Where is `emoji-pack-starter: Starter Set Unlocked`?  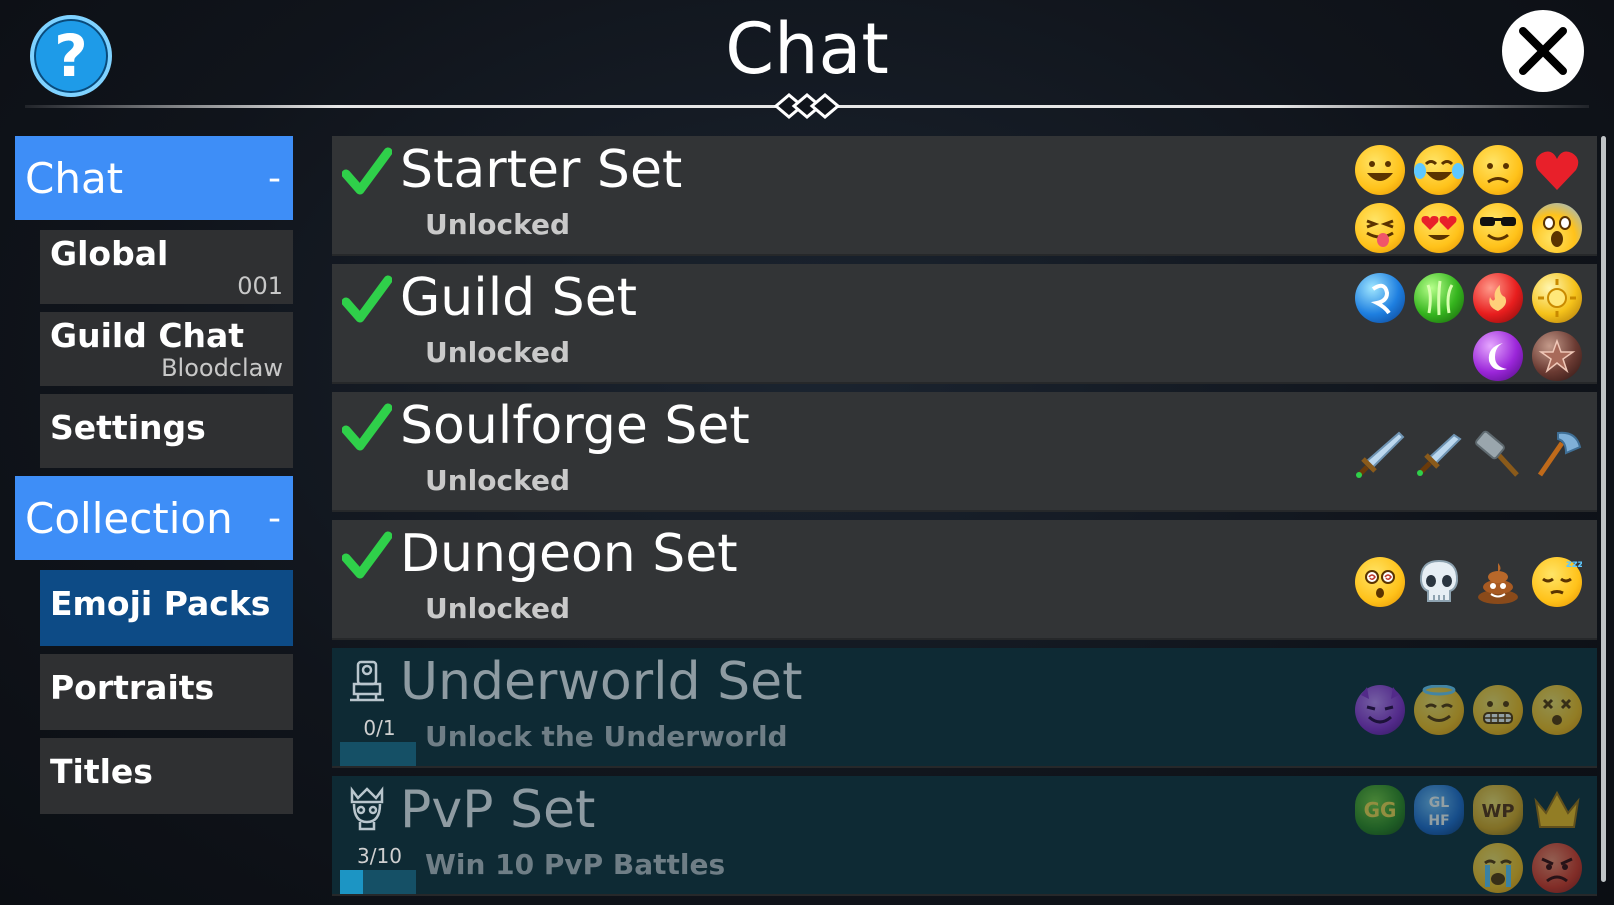 emoji-pack-starter: Starter Set Unlocked is located at coordinates (964, 196).